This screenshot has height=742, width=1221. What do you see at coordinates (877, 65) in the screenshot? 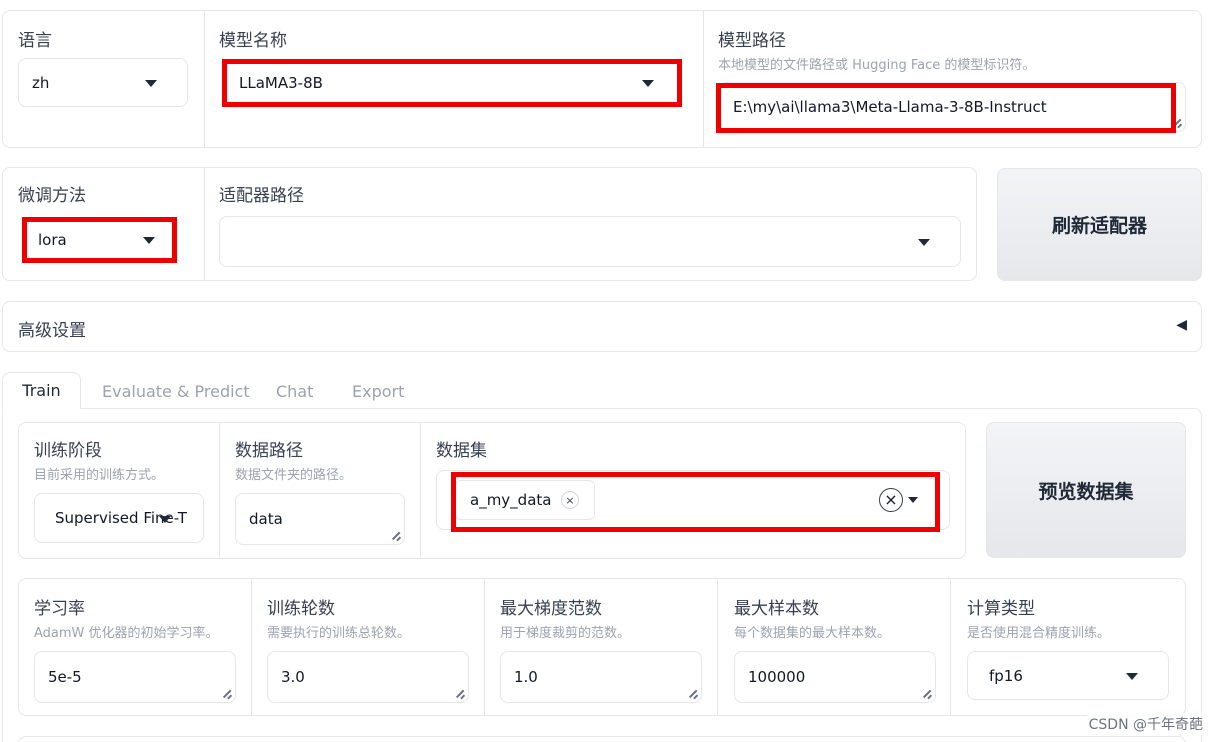
I see `model-path-info: 本地模型的文件路径或 Hugging Face 的模型标识符。` at bounding box center [877, 65].